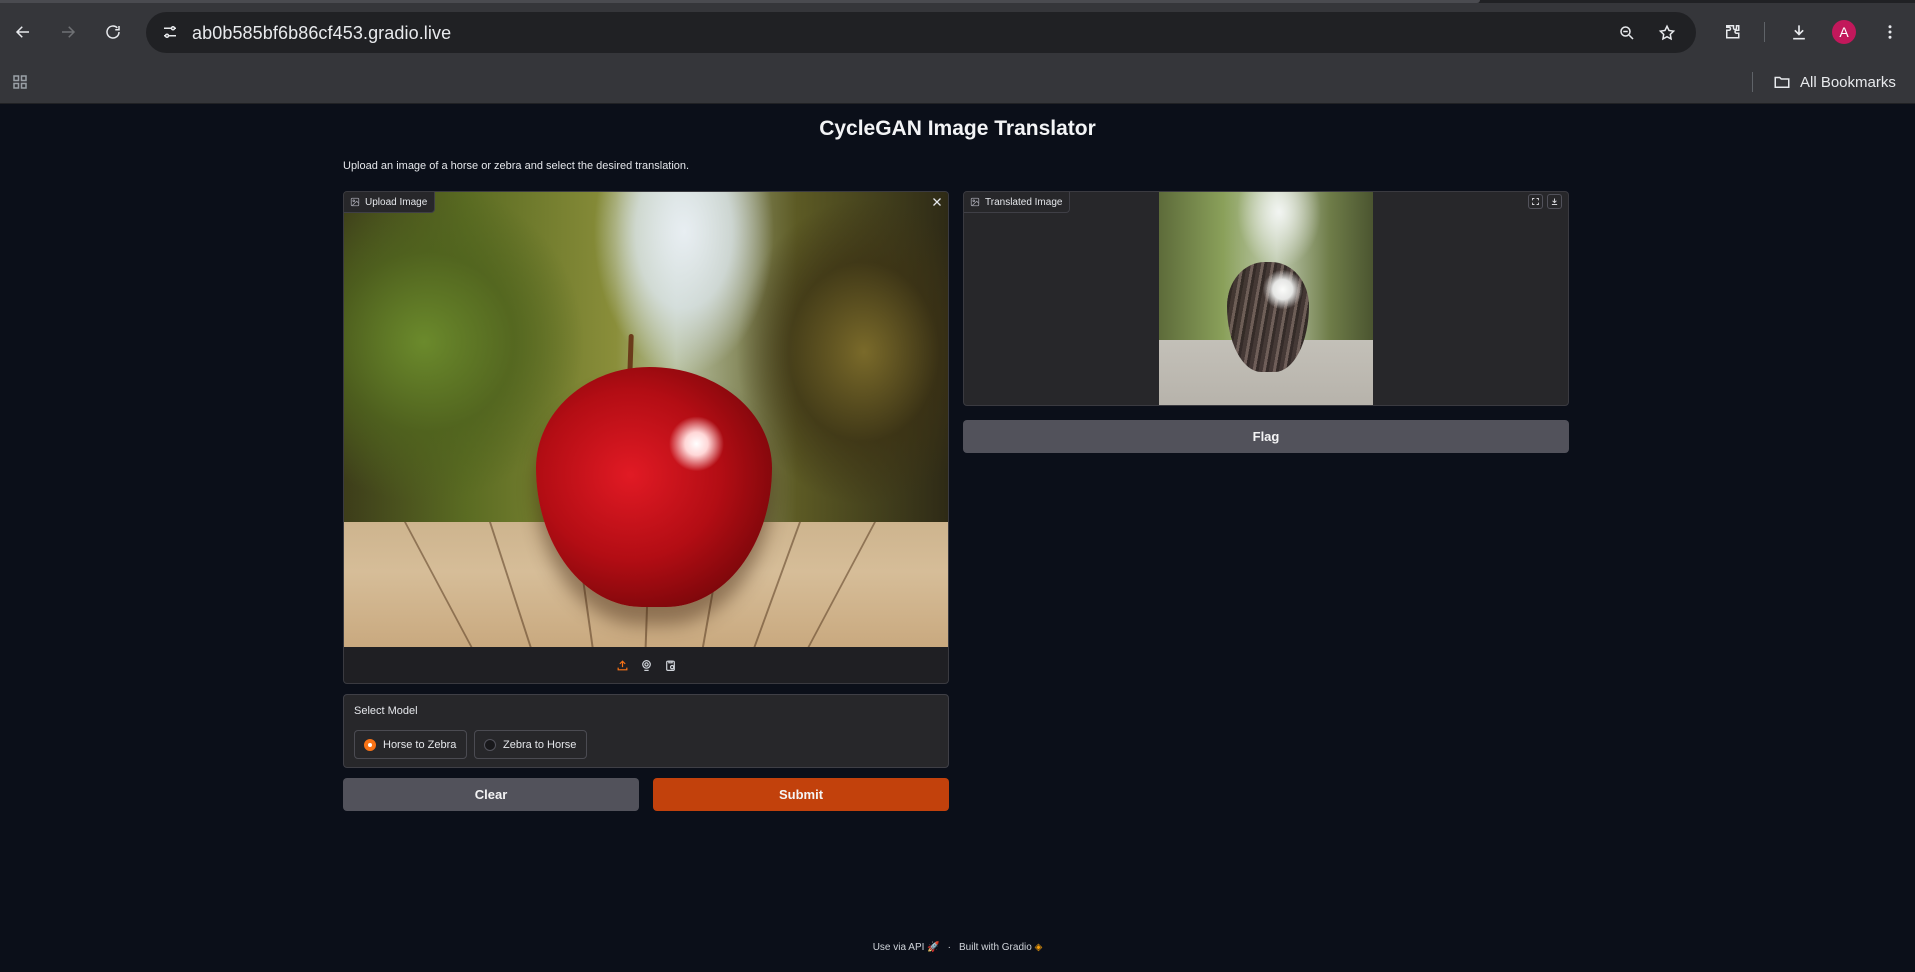 This screenshot has height=972, width=1915. Describe the element at coordinates (1038, 947) in the screenshot. I see `gradio-logo-icon: ◈` at that location.